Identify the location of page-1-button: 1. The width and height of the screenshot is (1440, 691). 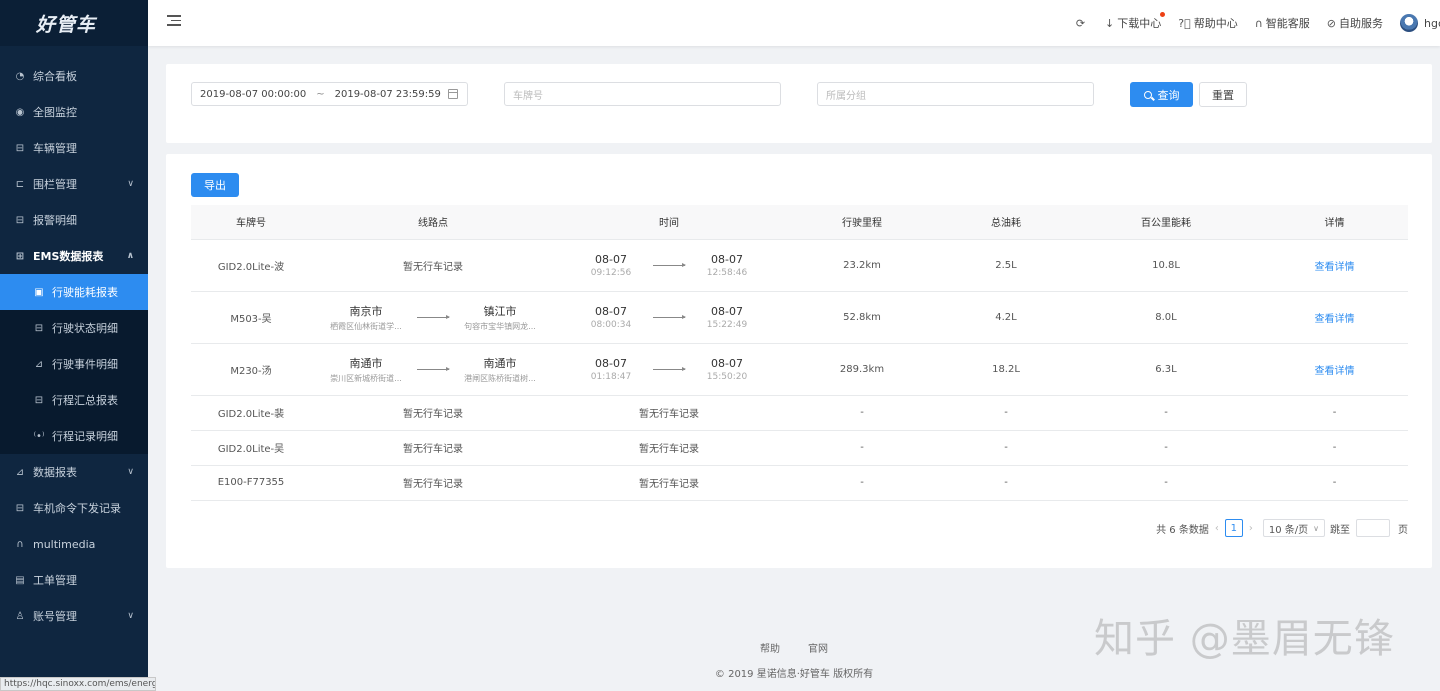
(1233, 528).